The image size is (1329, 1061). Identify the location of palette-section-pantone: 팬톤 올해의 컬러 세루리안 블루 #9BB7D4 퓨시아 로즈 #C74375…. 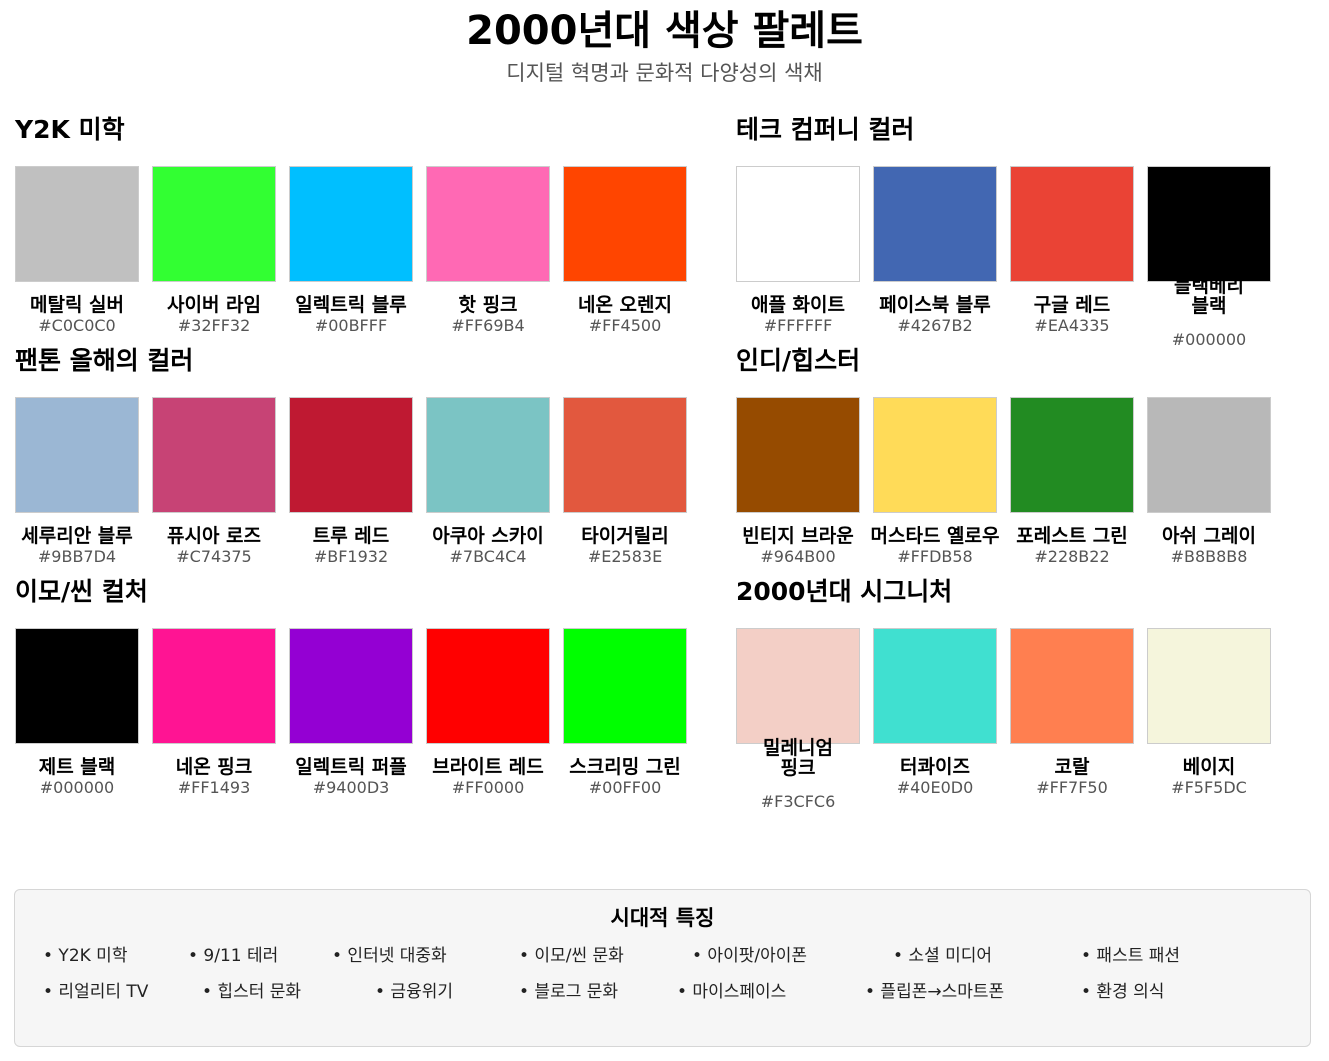
(360, 455).